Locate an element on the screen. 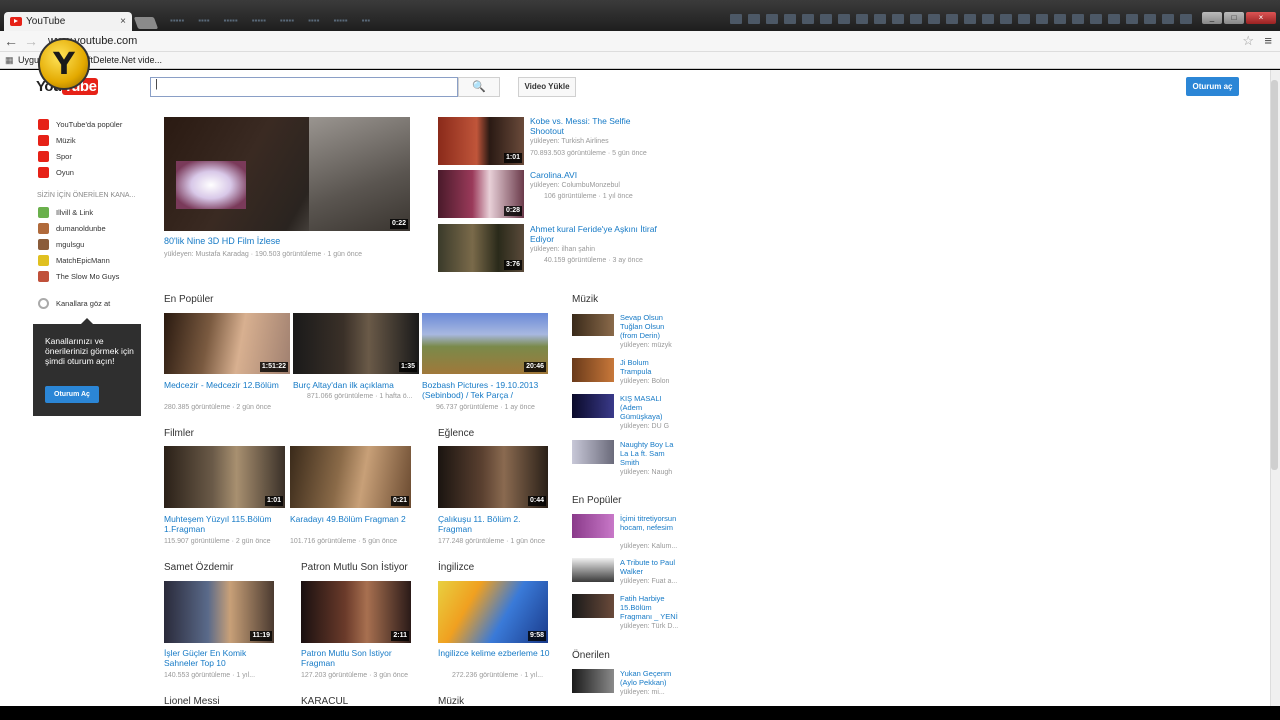  video-title: Çalıkuşu 11. Bölüm 2. Fragman is located at coordinates (495, 524).